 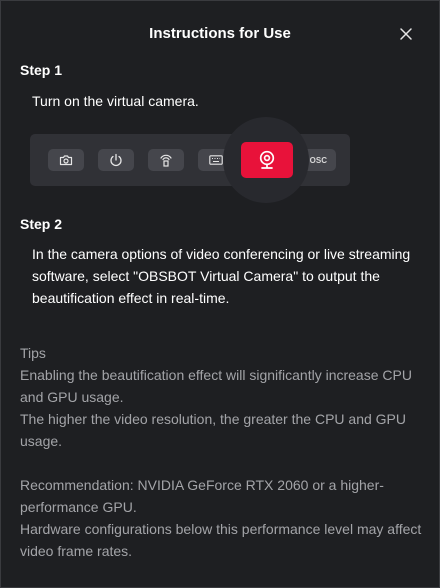 I want to click on close-icon, so click(x=406, y=34).